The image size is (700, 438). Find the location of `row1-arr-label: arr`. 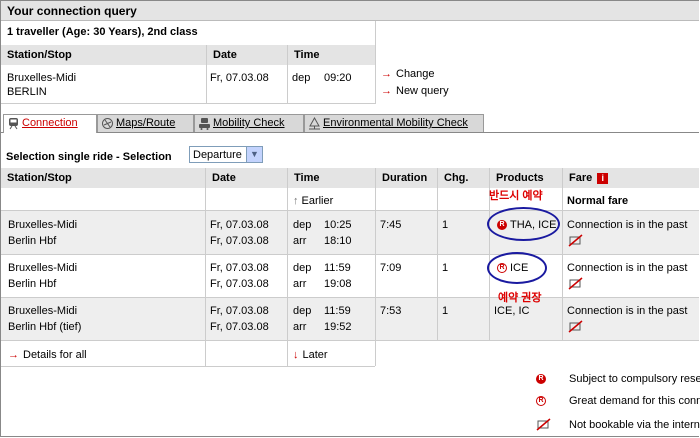

row1-arr-label: arr is located at coordinates (300, 241).